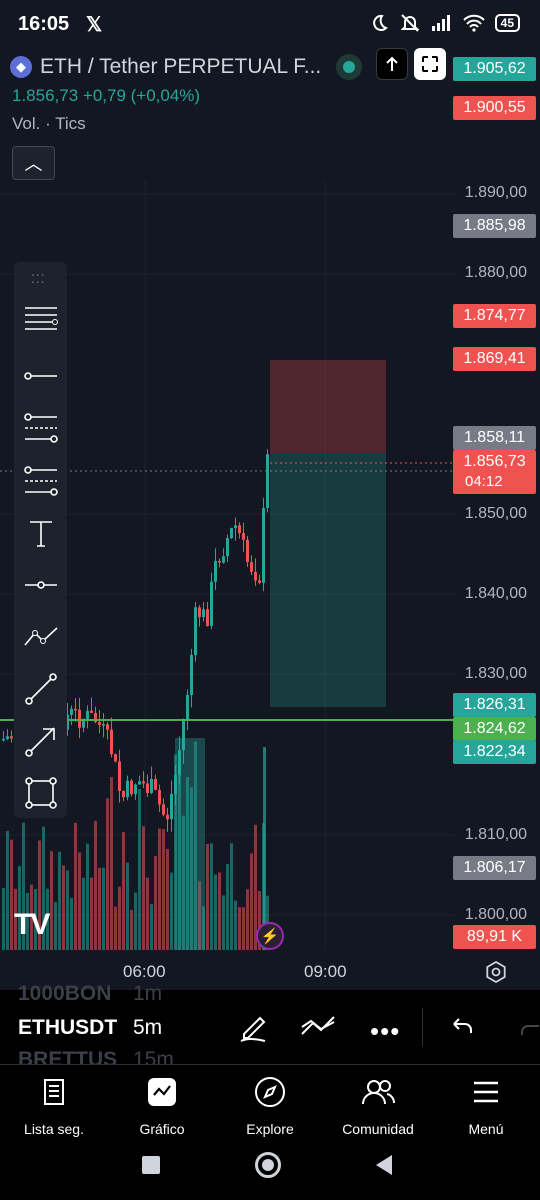 Image resolution: width=540 pixels, height=1200 pixels. I want to click on draw-button, so click(253, 1029).